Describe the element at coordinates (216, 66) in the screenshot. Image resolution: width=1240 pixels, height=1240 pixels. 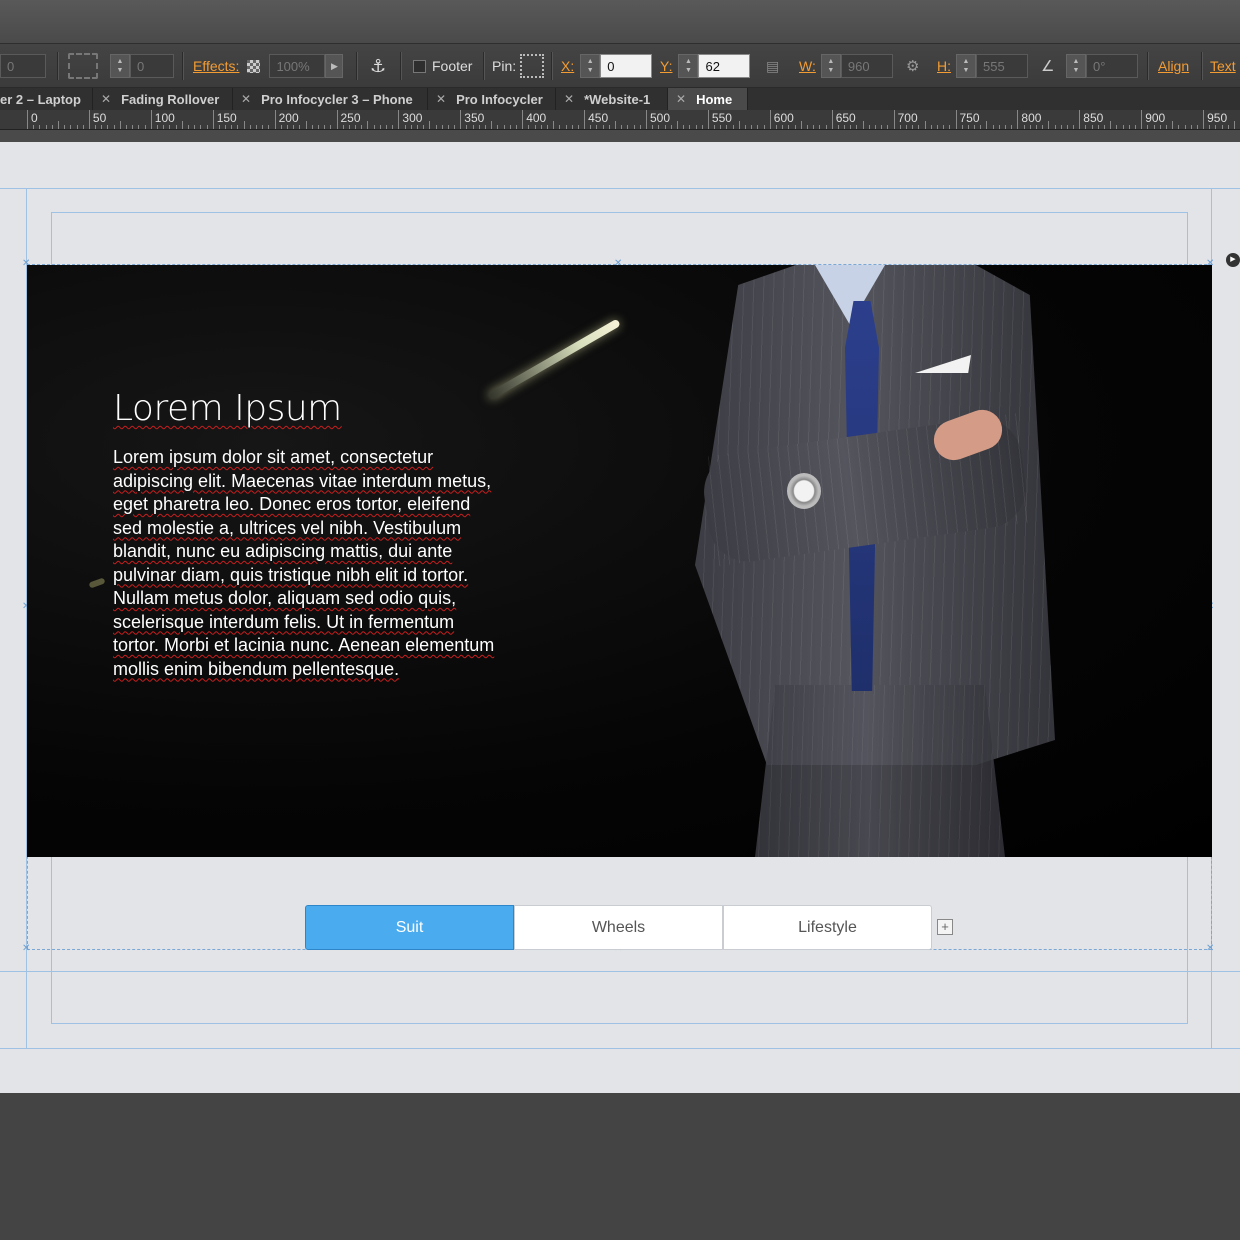
I see `effects-label: Effects:` at that location.